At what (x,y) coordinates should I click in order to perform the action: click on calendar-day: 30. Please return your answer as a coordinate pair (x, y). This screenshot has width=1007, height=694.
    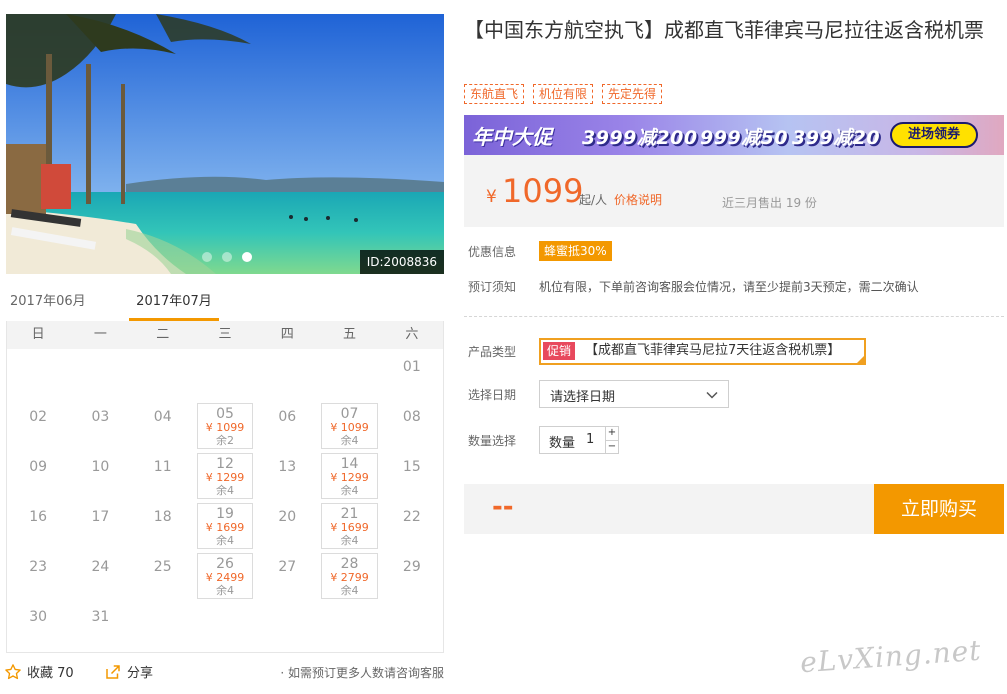
    Looking at the image, I should click on (38, 626).